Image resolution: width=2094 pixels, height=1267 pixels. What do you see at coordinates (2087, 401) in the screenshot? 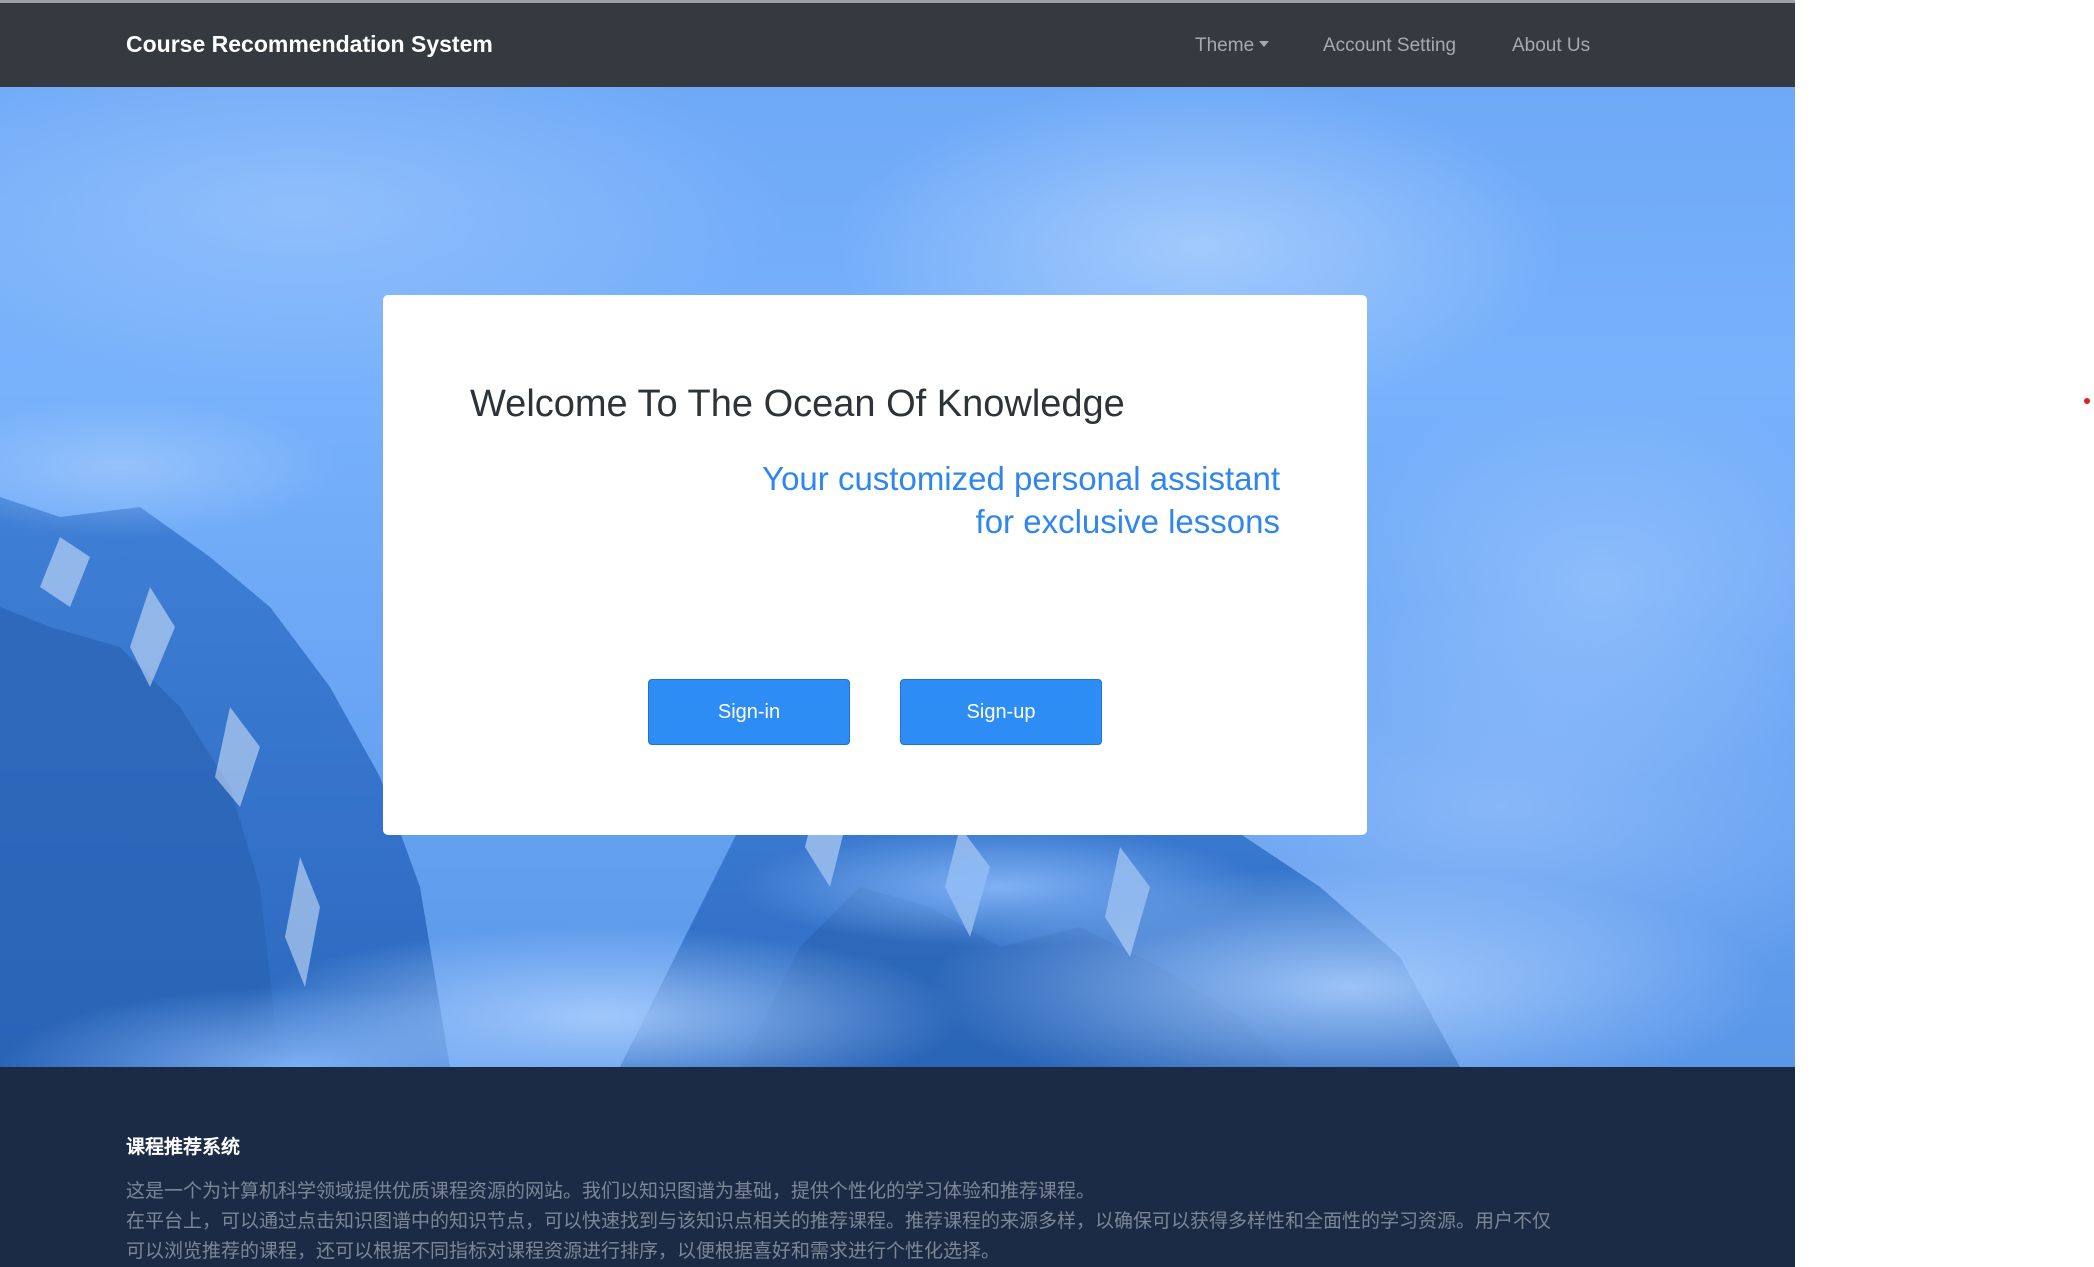
I see `red-dot-marker` at bounding box center [2087, 401].